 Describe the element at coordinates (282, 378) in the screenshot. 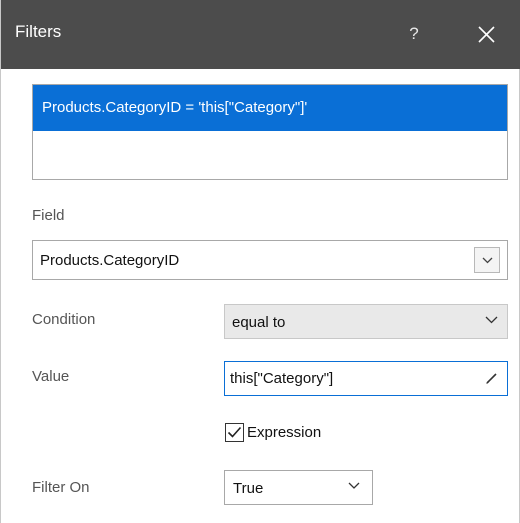

I see `value-text: this["Category"]` at that location.